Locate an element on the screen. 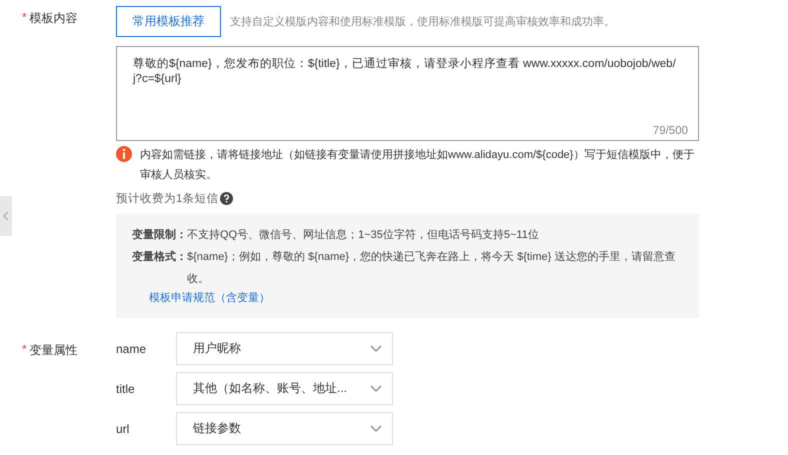  variable-select: 链接参数 is located at coordinates (284, 428).